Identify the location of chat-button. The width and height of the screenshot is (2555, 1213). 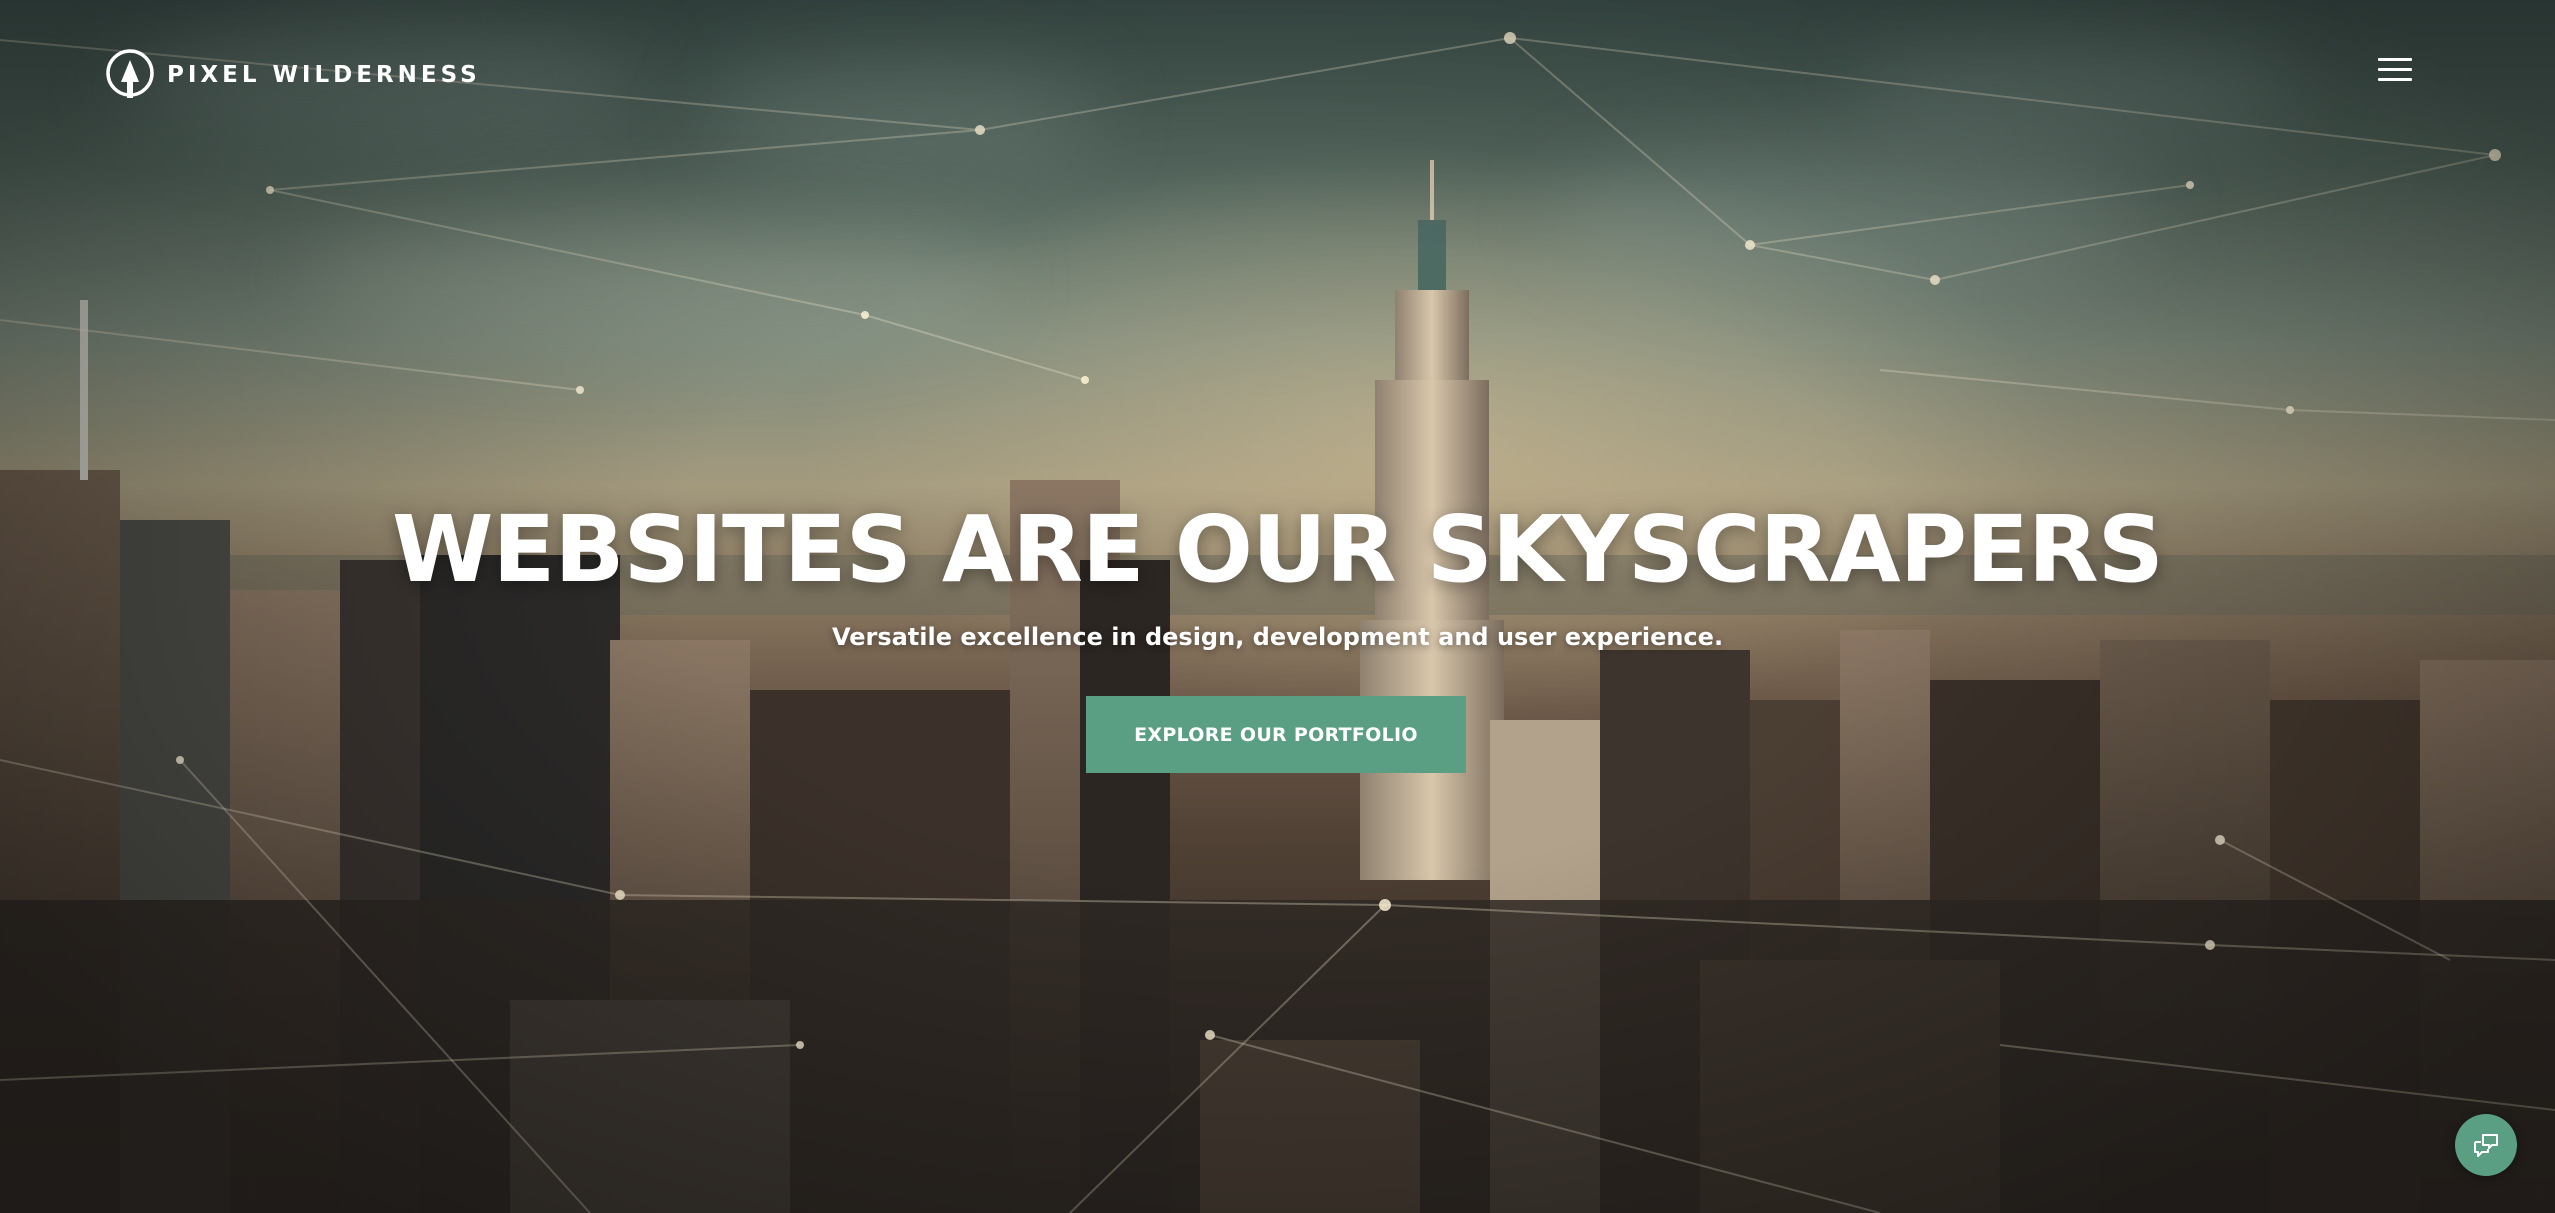
(2486, 1145).